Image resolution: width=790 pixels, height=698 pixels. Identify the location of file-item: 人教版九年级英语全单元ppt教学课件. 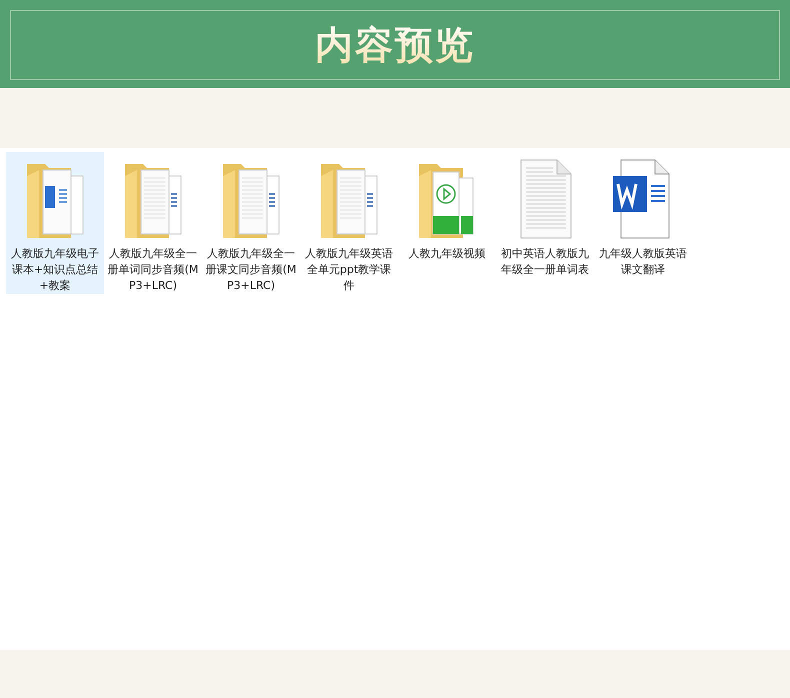
(349, 223).